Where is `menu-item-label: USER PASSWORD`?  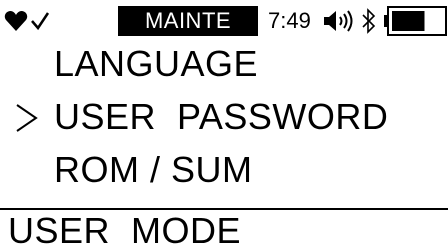
menu-item-label: USER PASSWORD is located at coordinates (221, 116).